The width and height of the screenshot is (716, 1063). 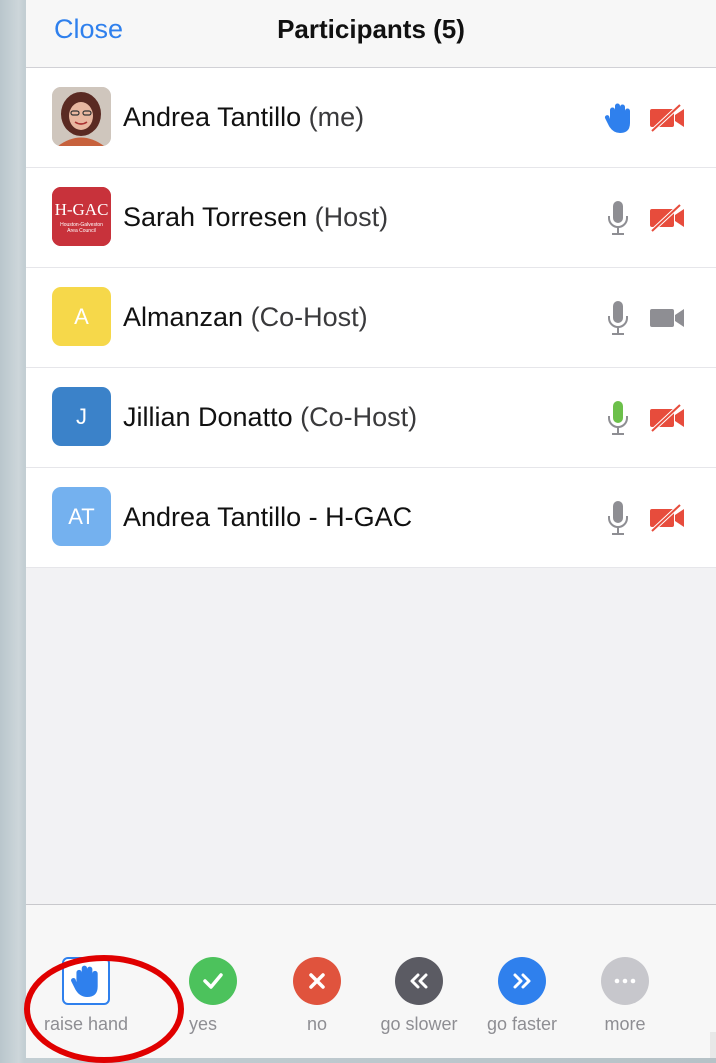 I want to click on check-icon, so click(x=213, y=981).